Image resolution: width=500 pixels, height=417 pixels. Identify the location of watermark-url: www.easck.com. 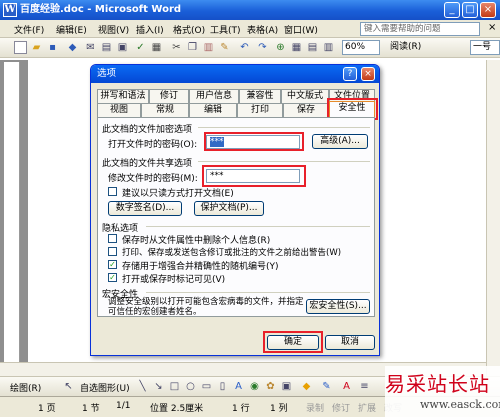
(460, 404).